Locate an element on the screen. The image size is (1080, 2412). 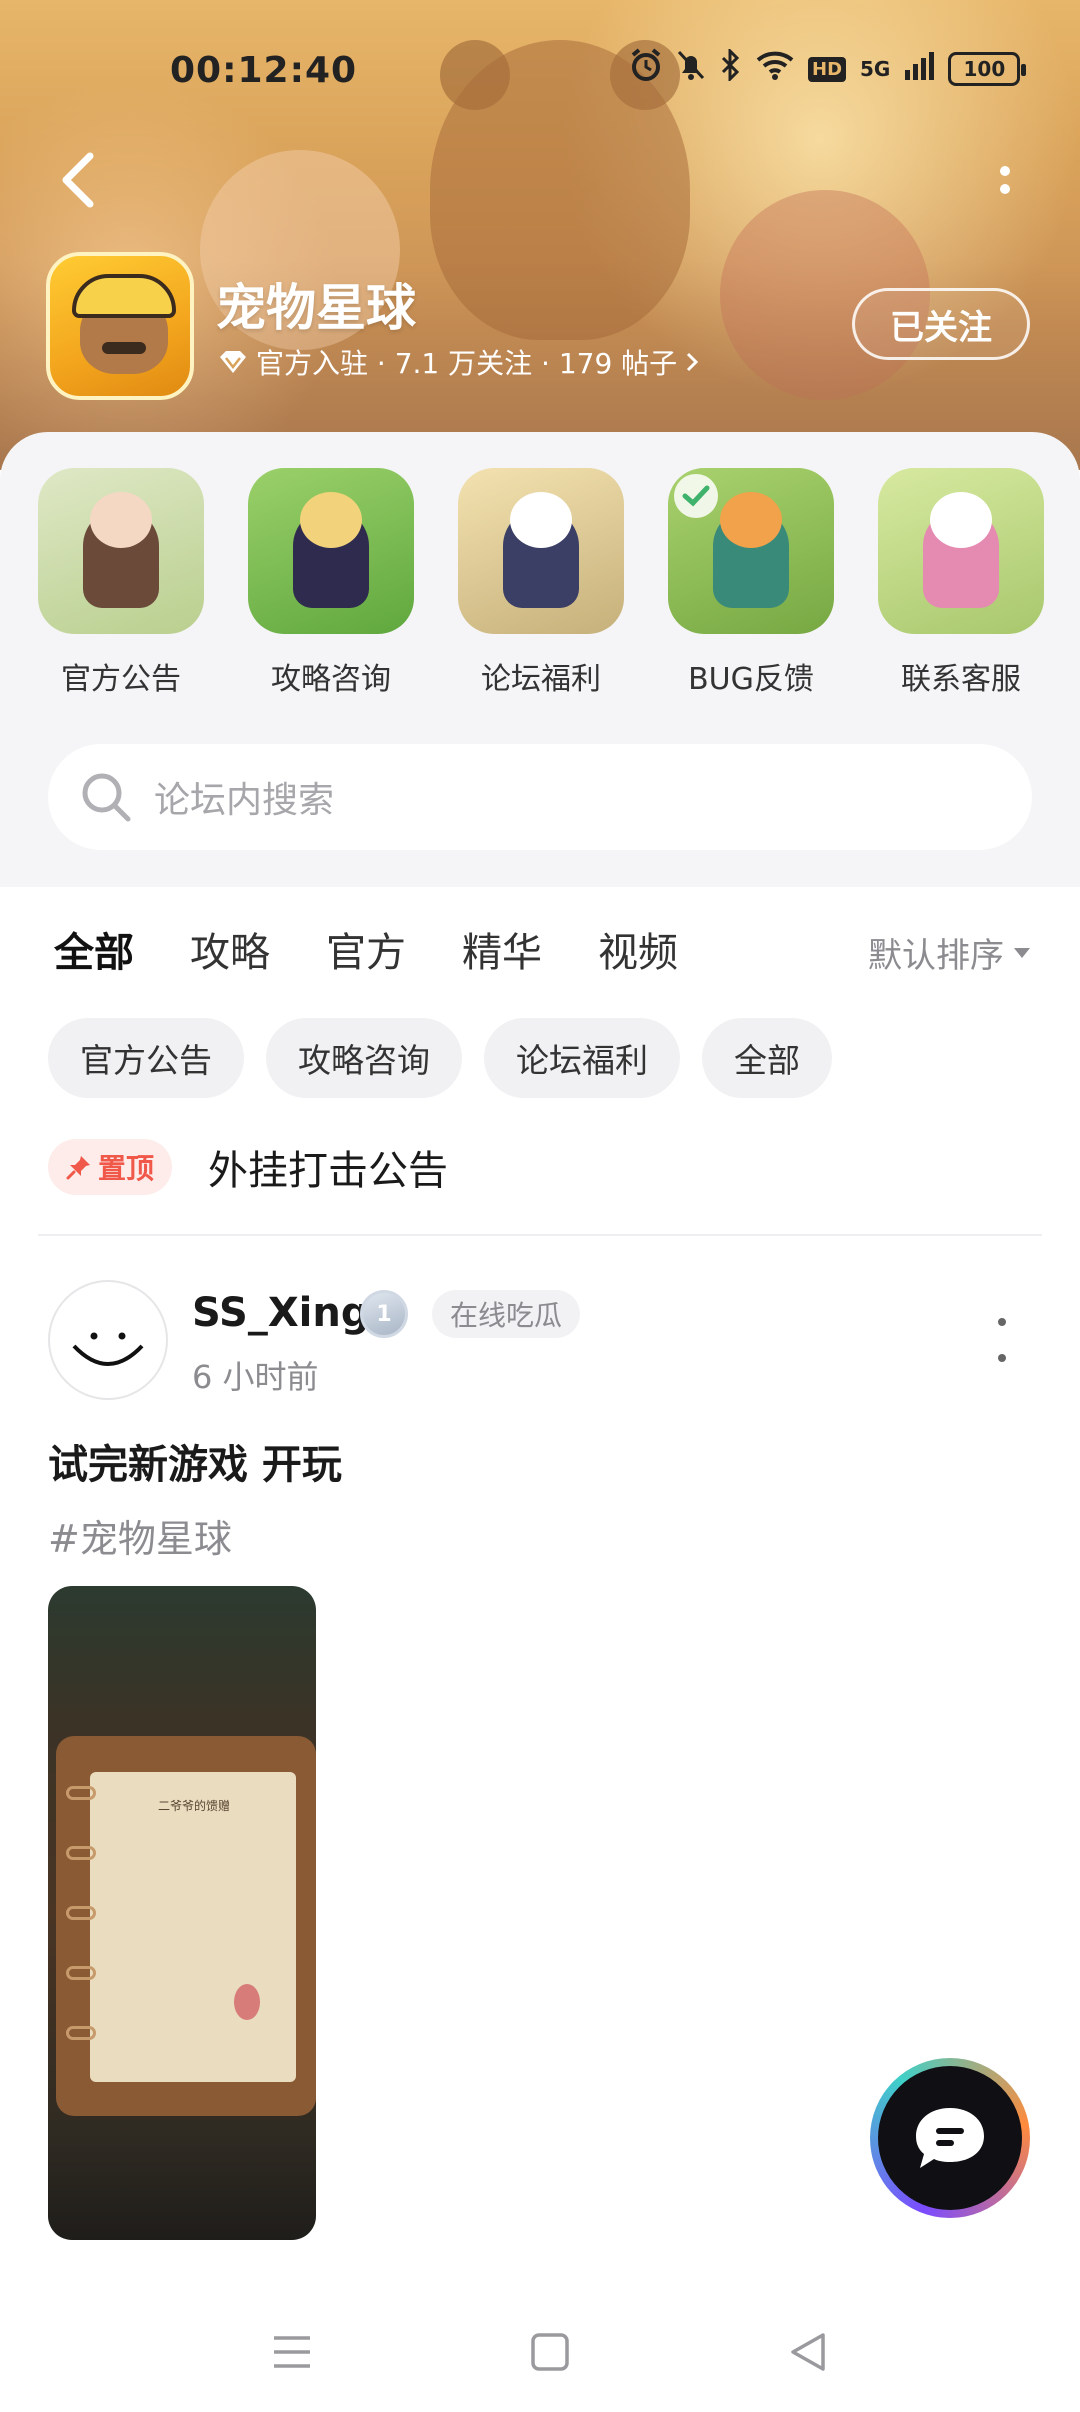
quick-link-bug-report: BUG反馈 is located at coordinates (751, 588).